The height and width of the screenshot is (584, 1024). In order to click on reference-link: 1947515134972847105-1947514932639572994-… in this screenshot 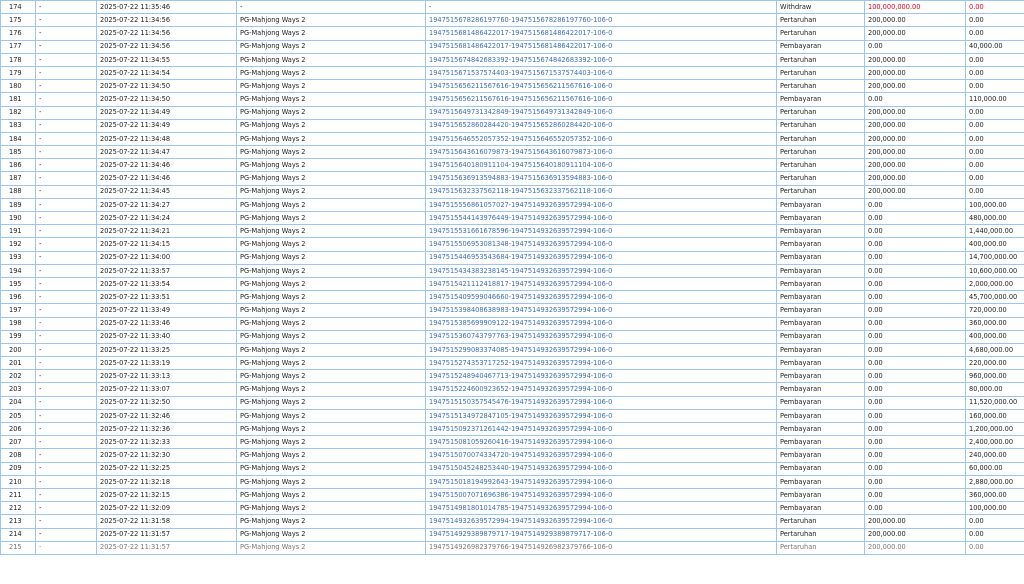, I will do `click(601, 416)`.